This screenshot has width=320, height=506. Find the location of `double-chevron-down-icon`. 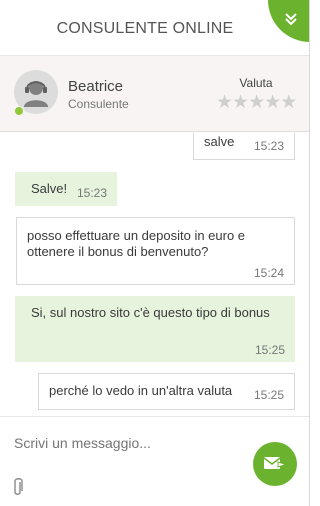

double-chevron-down-icon is located at coordinates (291, 19).